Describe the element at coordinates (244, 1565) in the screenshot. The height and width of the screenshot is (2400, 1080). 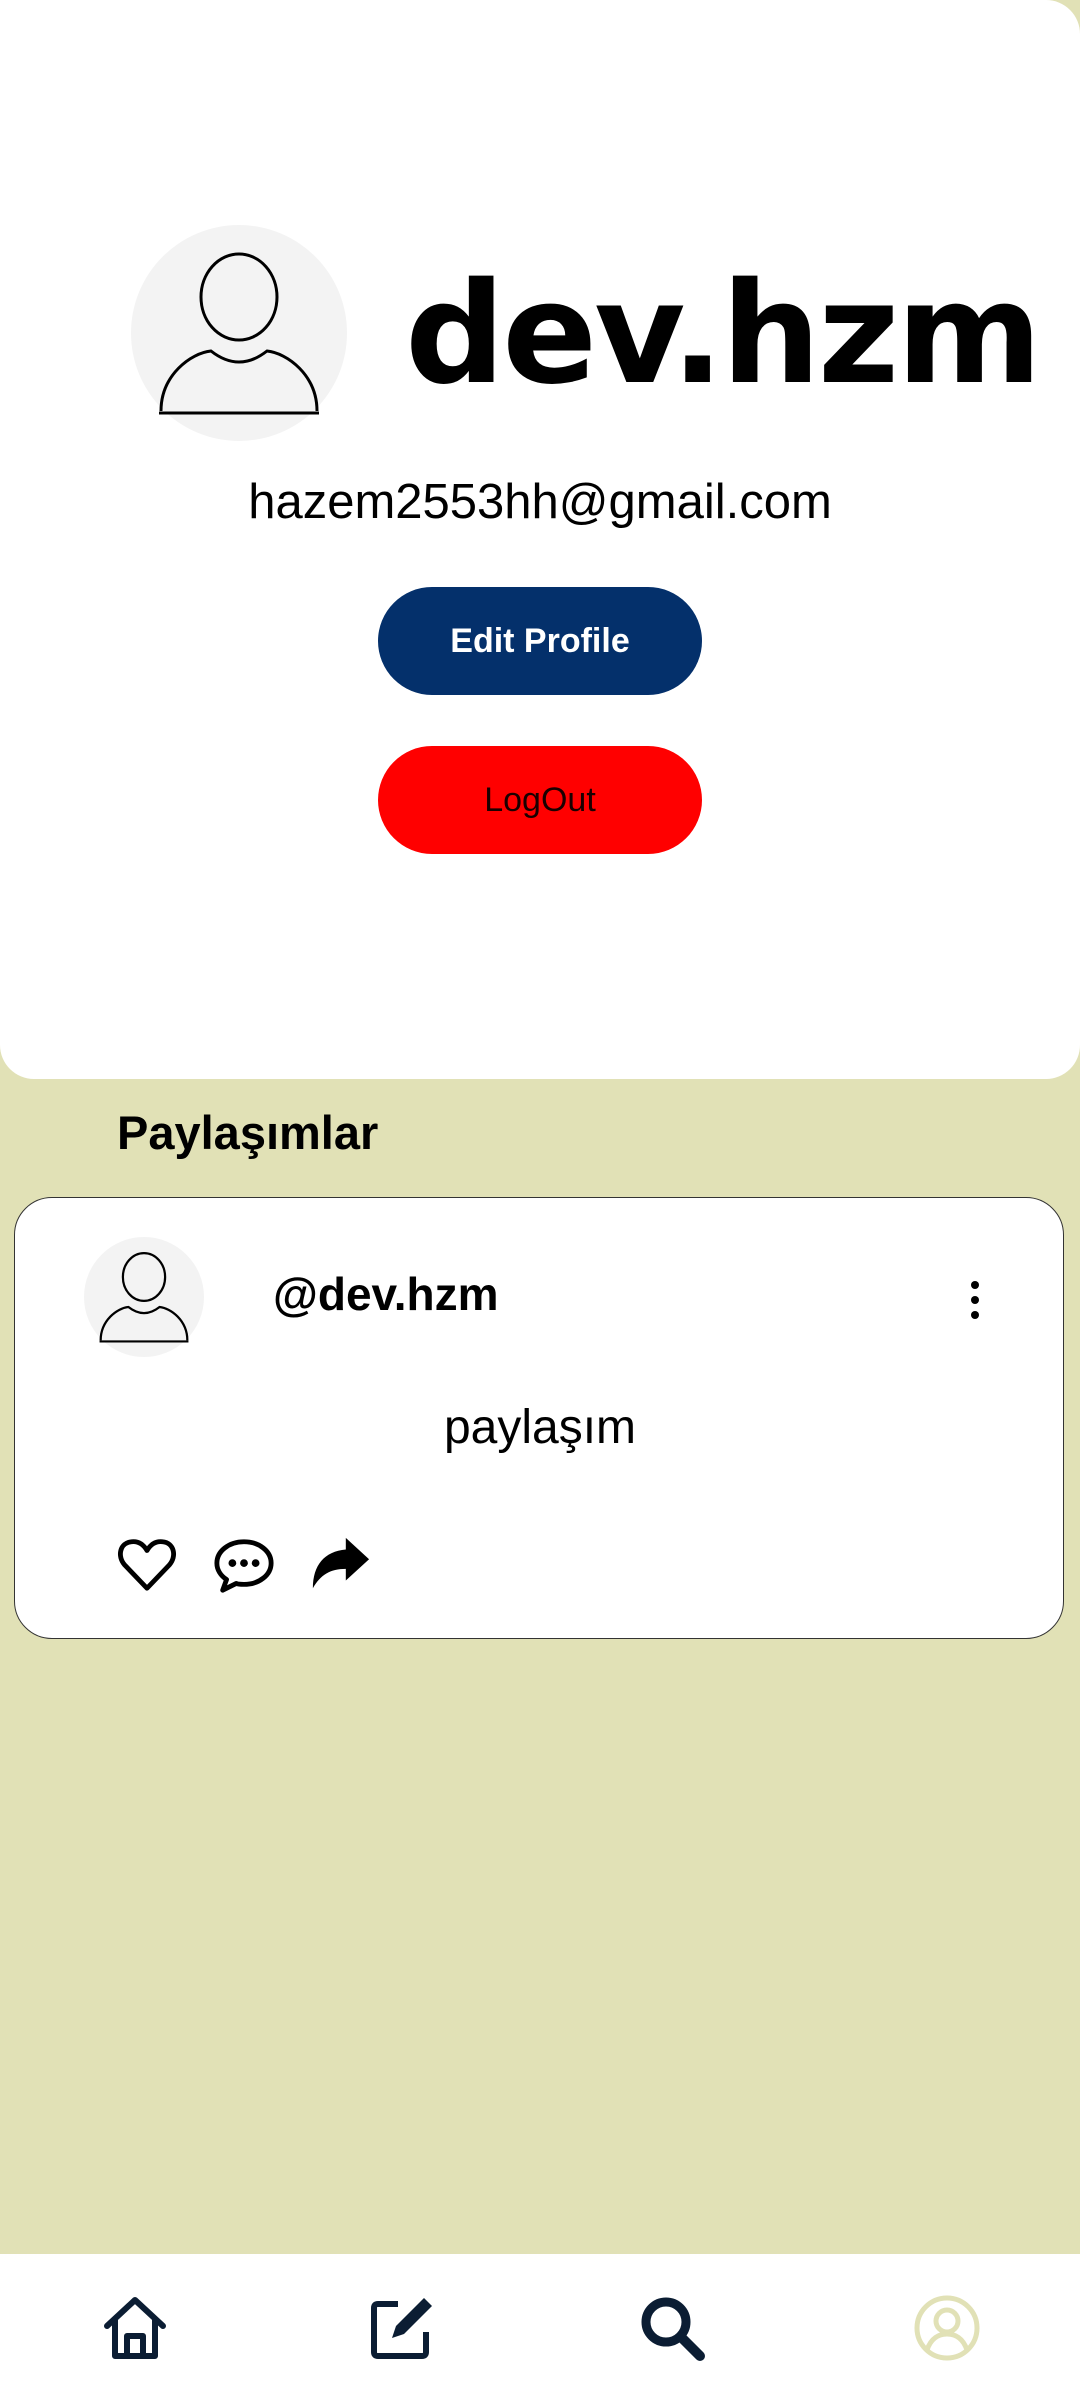
I see `comment-icon` at that location.